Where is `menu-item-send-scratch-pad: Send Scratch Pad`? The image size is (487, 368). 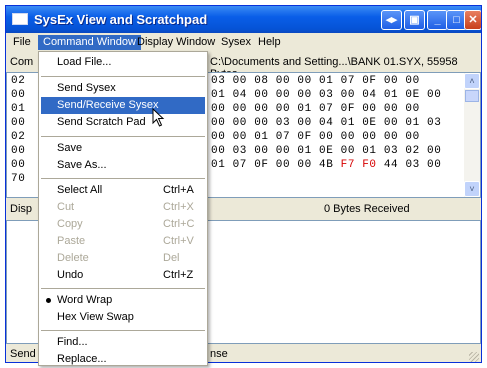
menu-item-send-scratch-pad: Send Scratch Pad is located at coordinates (123, 122).